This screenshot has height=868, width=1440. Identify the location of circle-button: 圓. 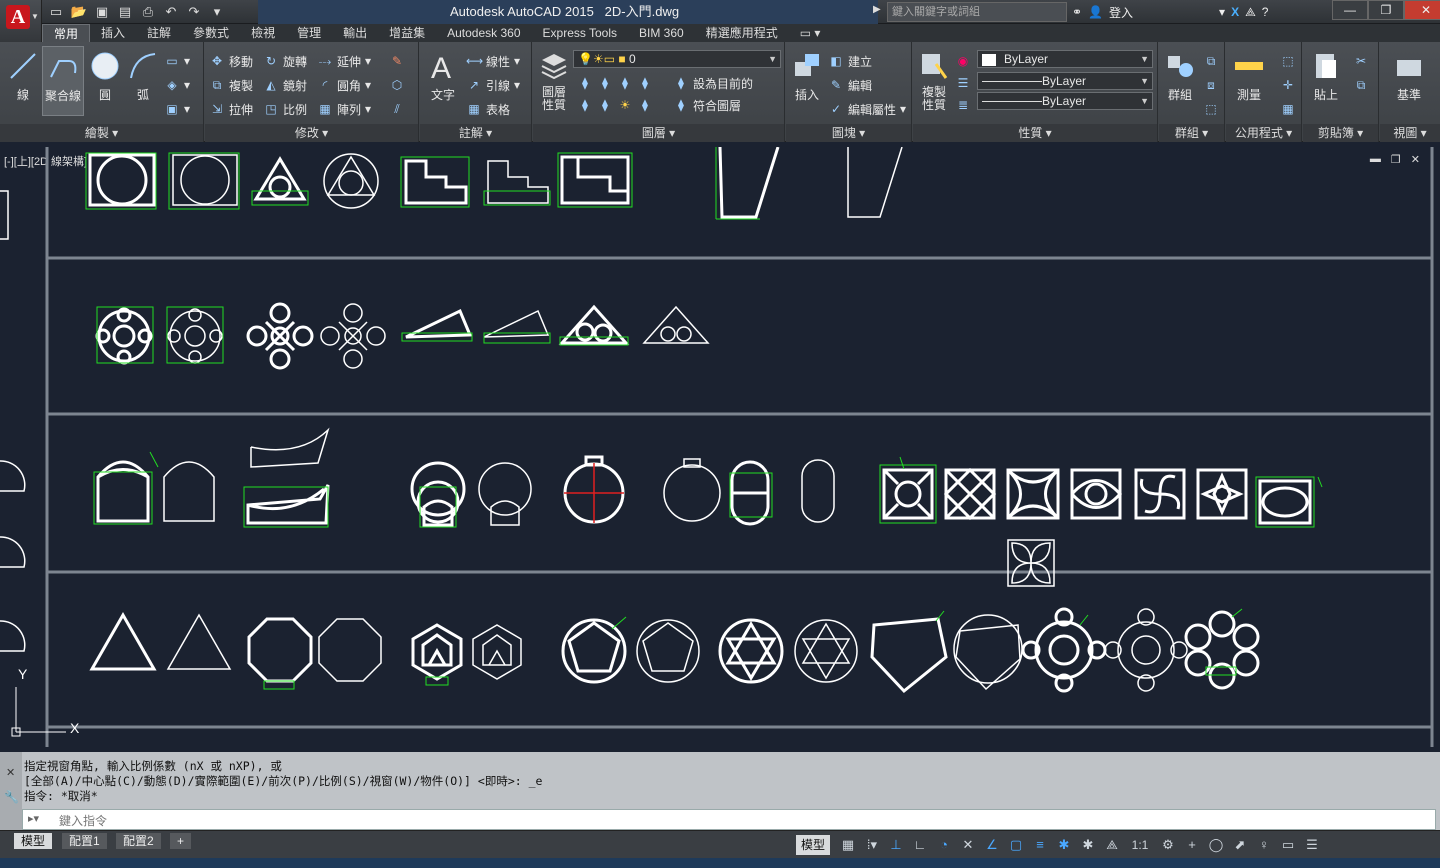
(105, 81).